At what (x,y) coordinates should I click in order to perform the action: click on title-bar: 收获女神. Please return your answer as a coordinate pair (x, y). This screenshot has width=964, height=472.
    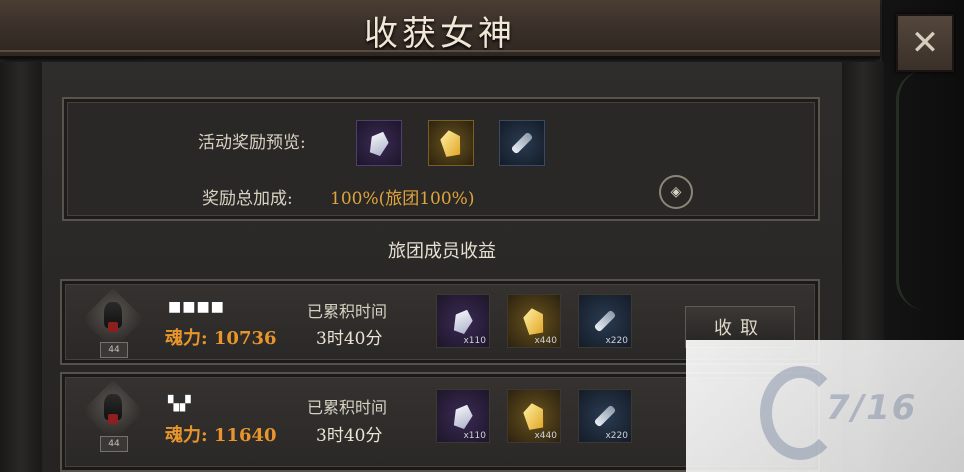
    Looking at the image, I should click on (440, 29).